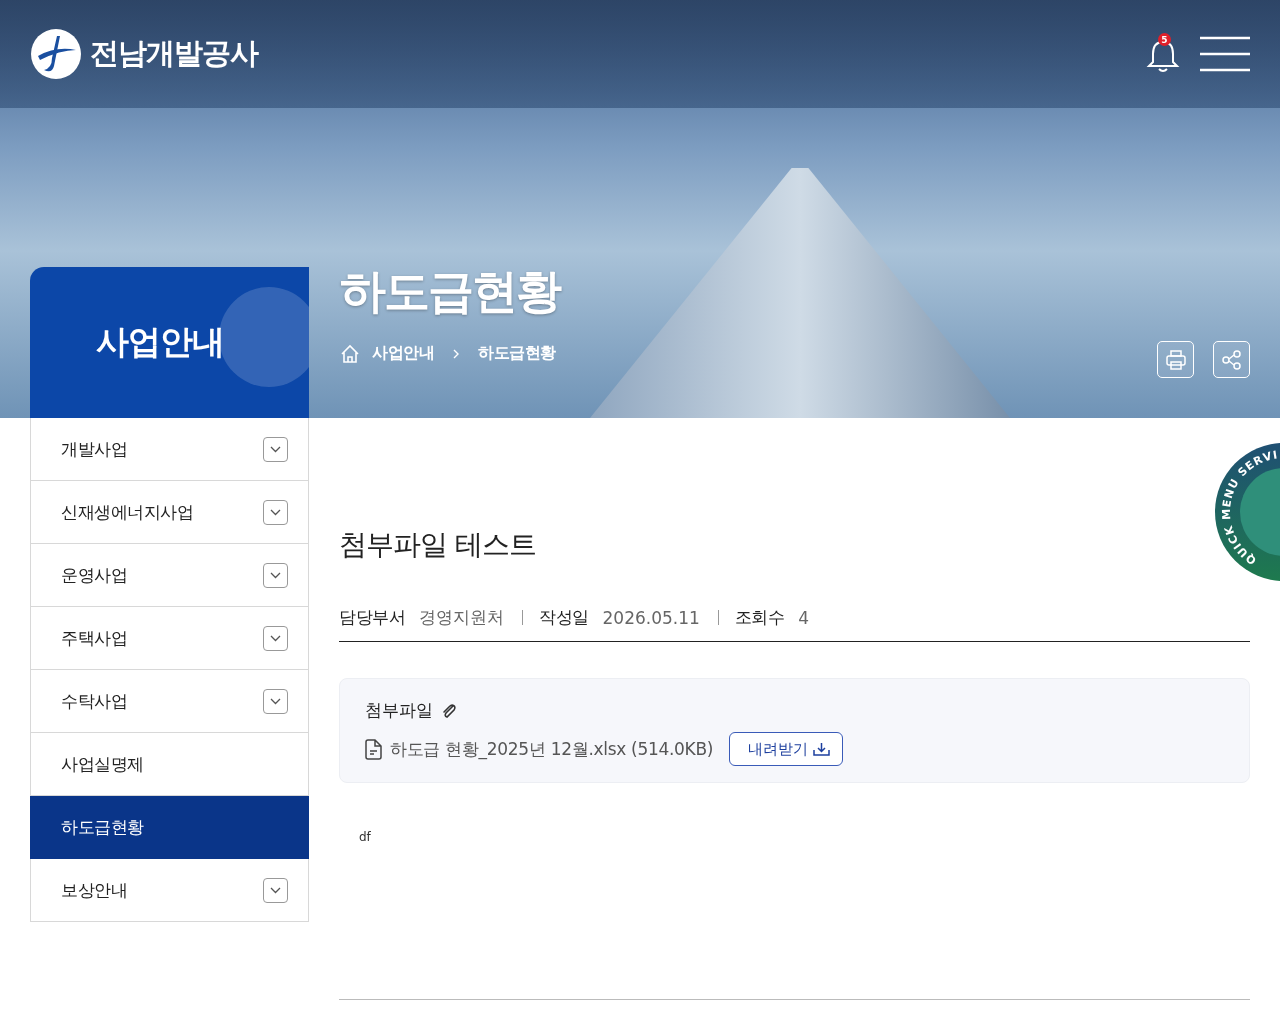 This screenshot has width=1280, height=1024. What do you see at coordinates (94, 575) in the screenshot?
I see `sidebar-item-label: 운영사업` at bounding box center [94, 575].